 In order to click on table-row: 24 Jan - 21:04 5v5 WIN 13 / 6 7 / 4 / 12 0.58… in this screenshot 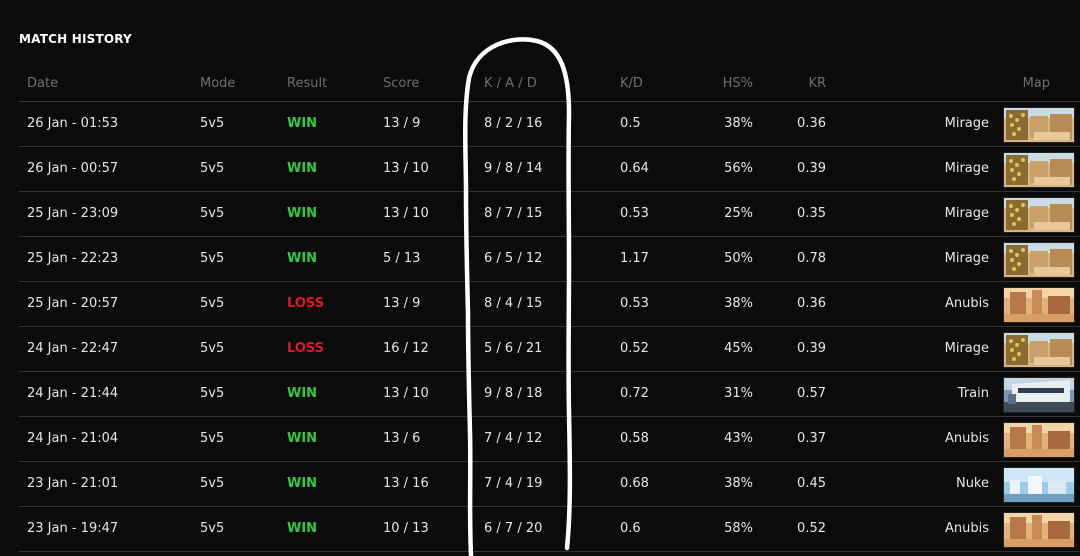, I will do `click(549, 439)`.